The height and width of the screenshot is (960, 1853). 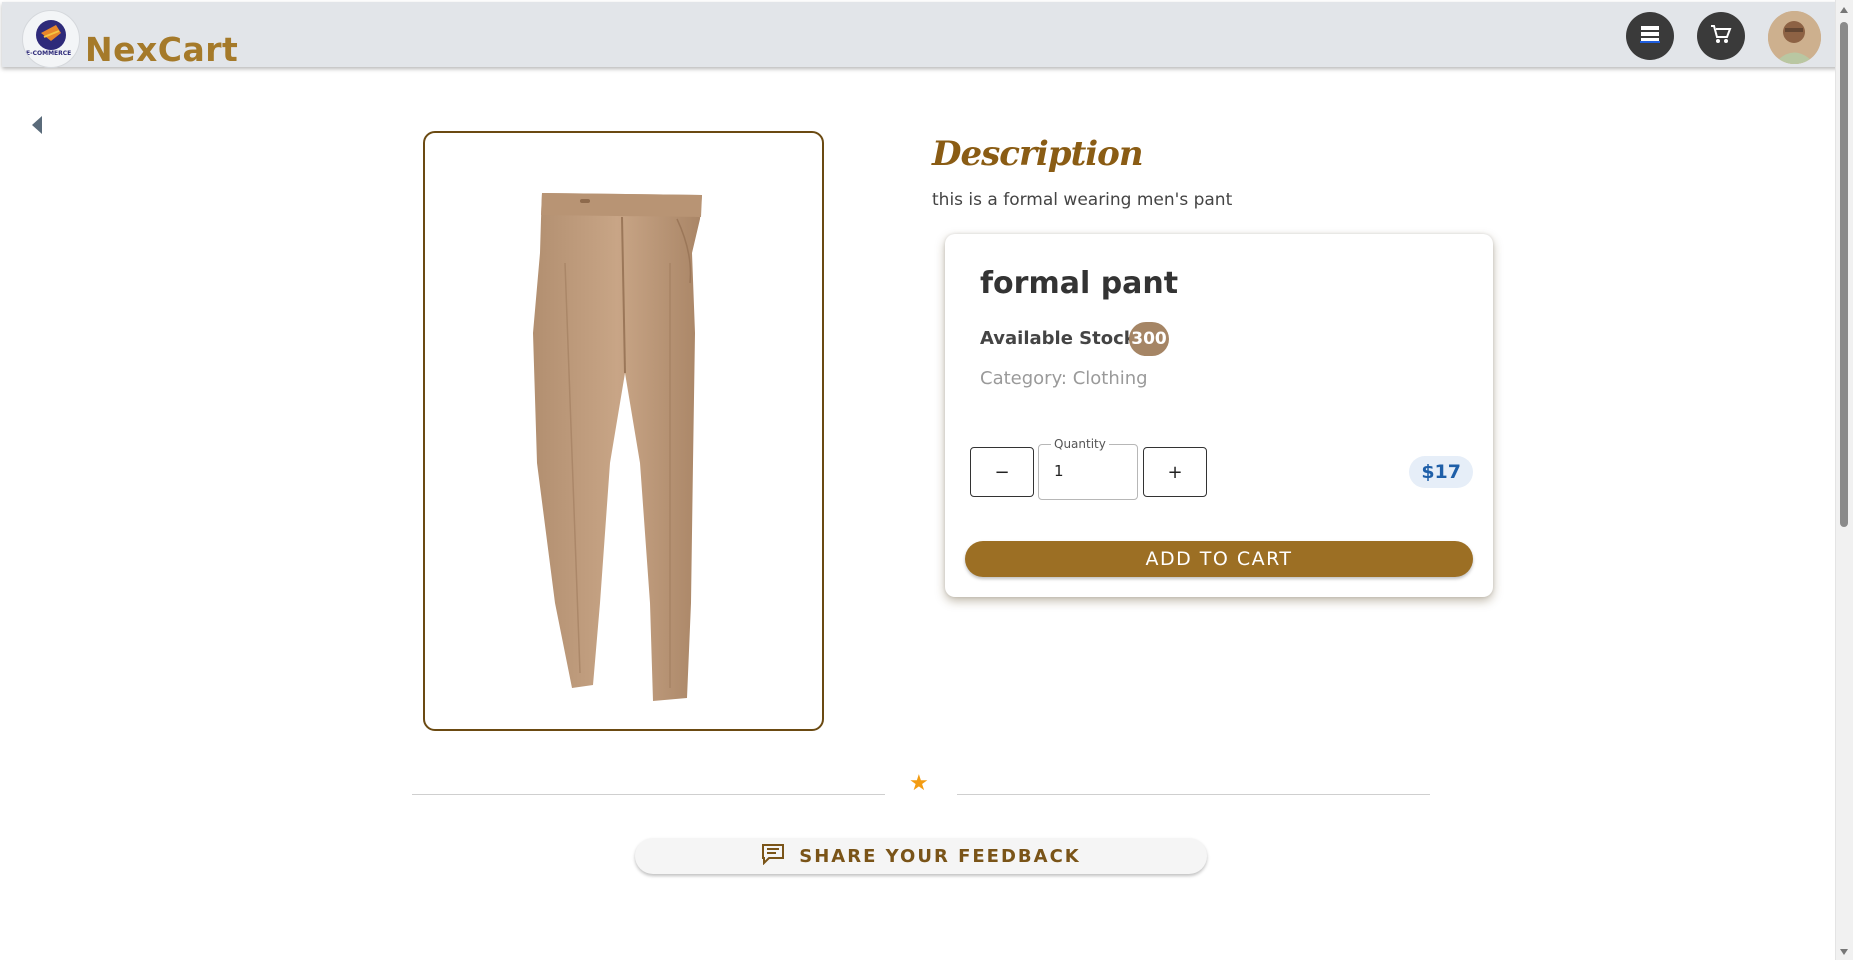 I want to click on feedback-label: SHARE YOUR FEEDBACK, so click(x=940, y=856).